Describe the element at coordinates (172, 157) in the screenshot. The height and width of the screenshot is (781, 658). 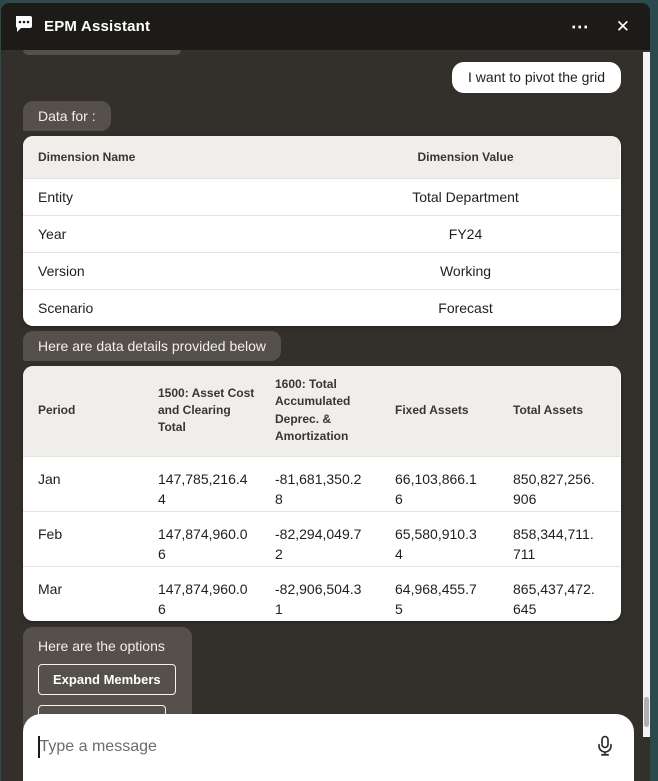
I see `dimension-name-header: Dimension Name` at that location.